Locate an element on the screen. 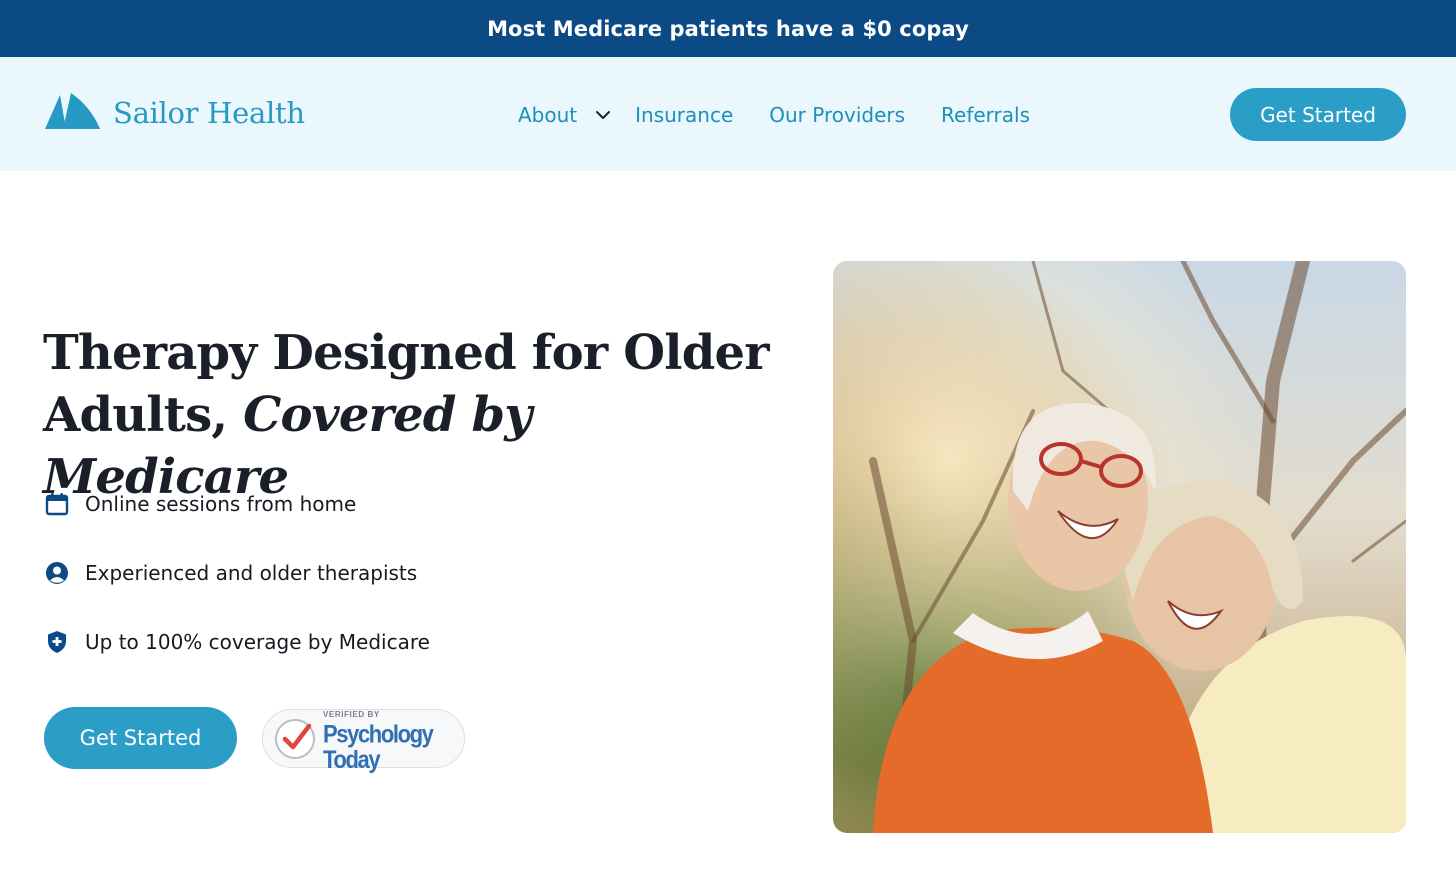 The height and width of the screenshot is (874, 1456). list-item: Online sessions from home is located at coordinates (237, 504).